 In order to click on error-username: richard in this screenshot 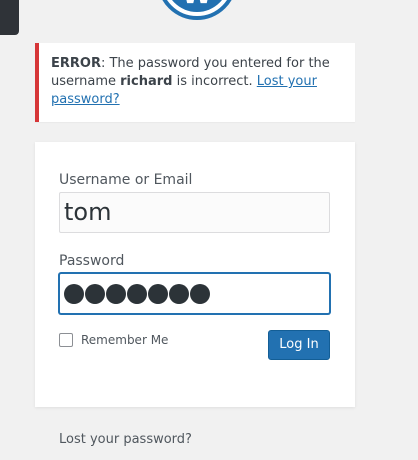, I will do `click(146, 81)`.